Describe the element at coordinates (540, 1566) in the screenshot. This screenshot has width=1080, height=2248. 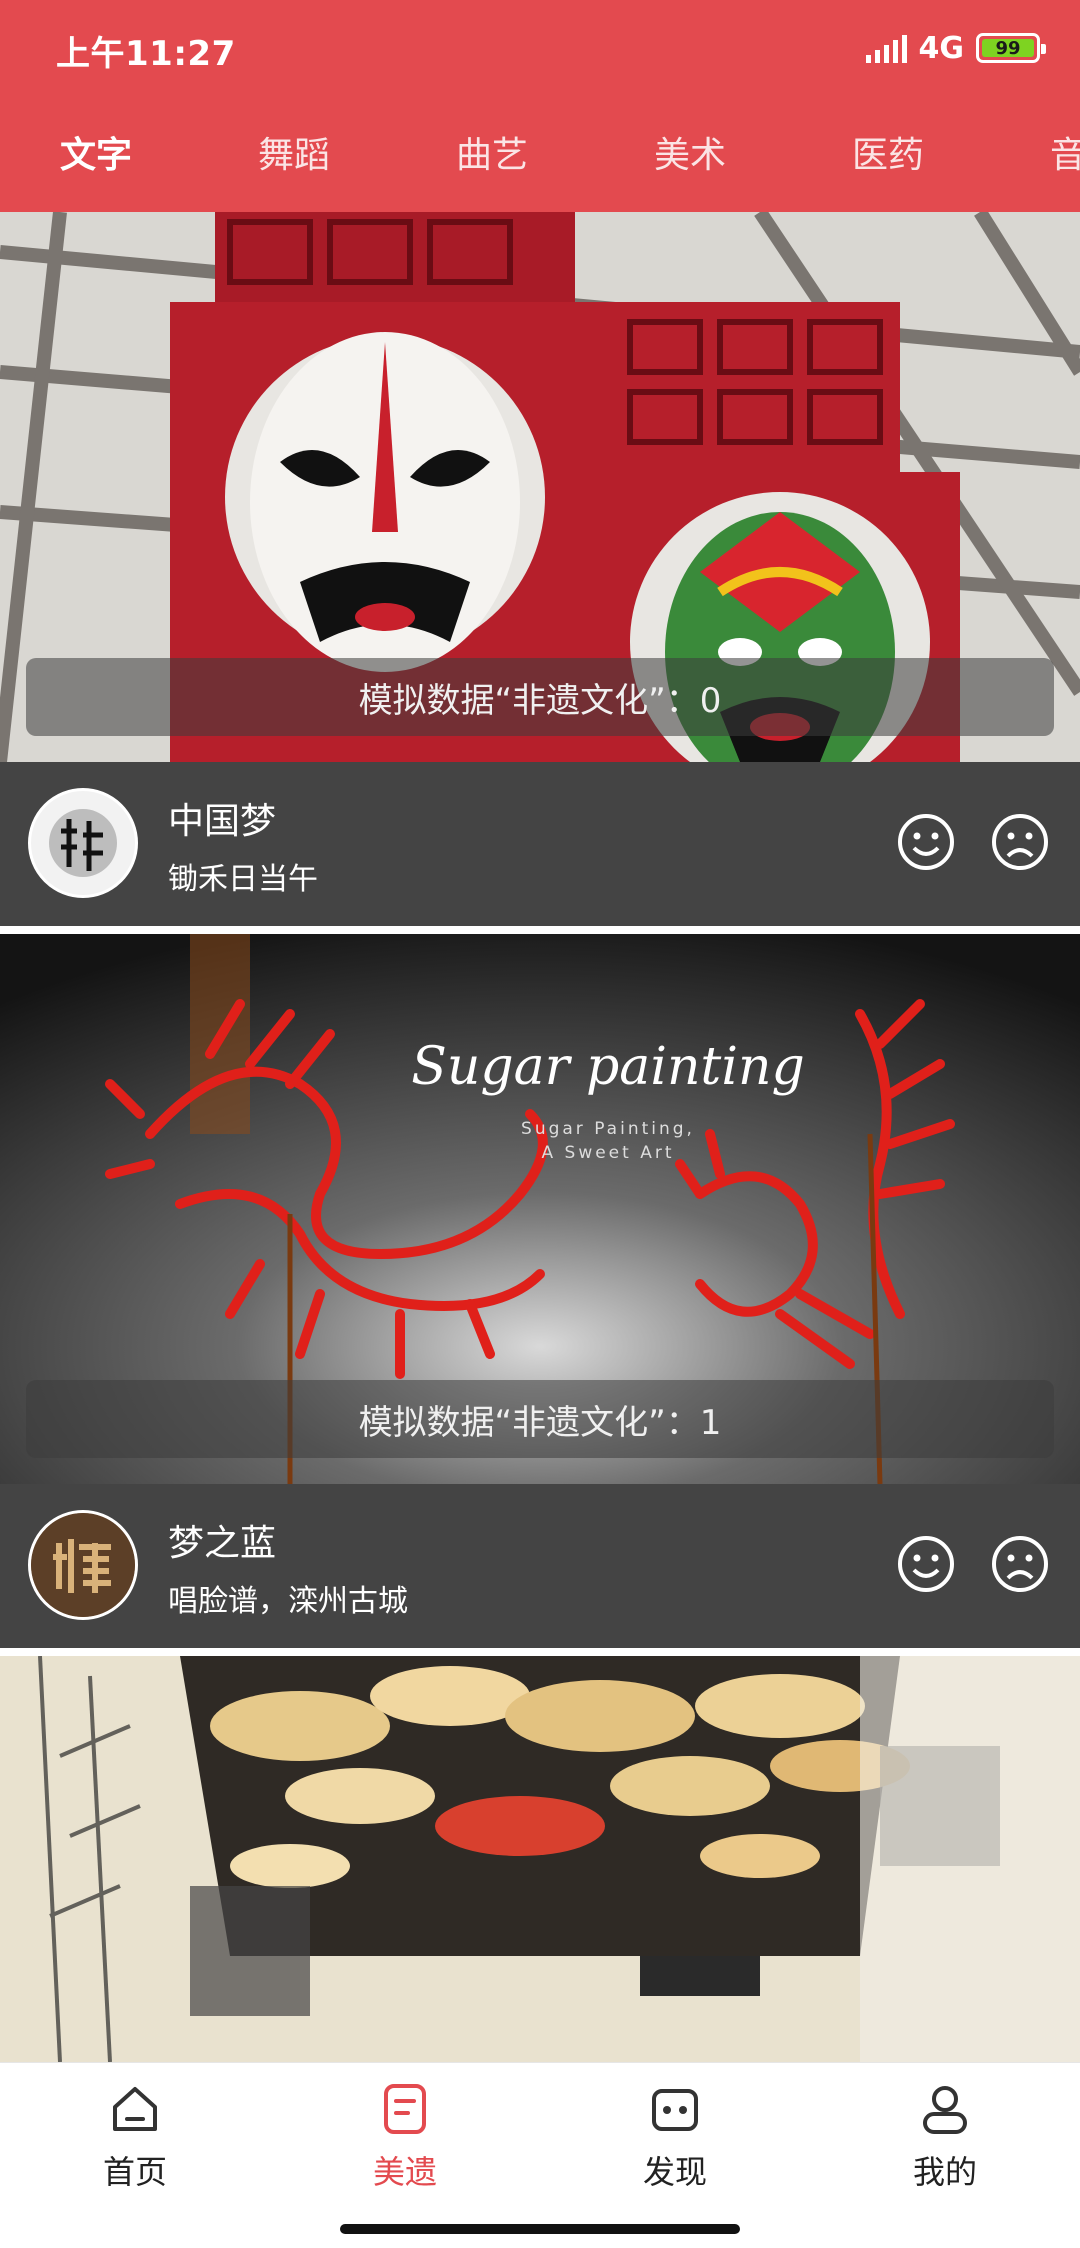
I see `card-info-bar: 梦之蓝 唱脸谱，滦州古城` at that location.